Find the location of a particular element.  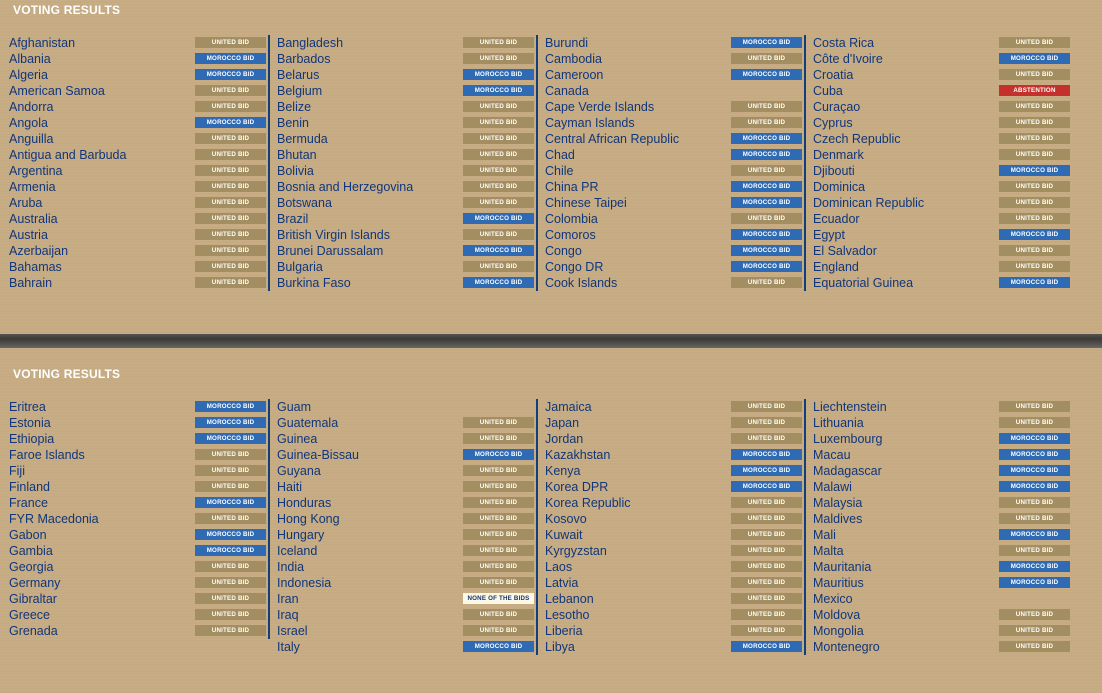

result-row: Argentina UNITED BID is located at coordinates (134, 171).